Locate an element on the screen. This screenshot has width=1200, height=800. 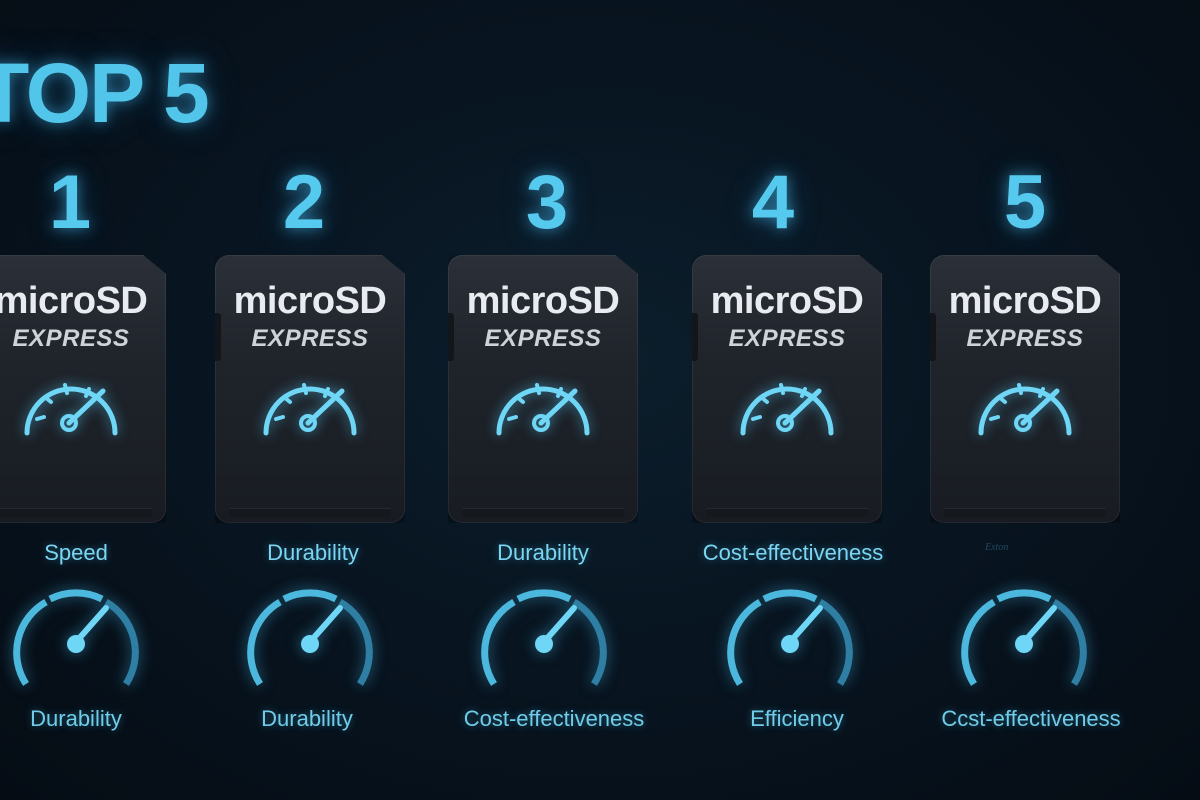
faint-watermark-text: Exton is located at coordinates (997, 547).